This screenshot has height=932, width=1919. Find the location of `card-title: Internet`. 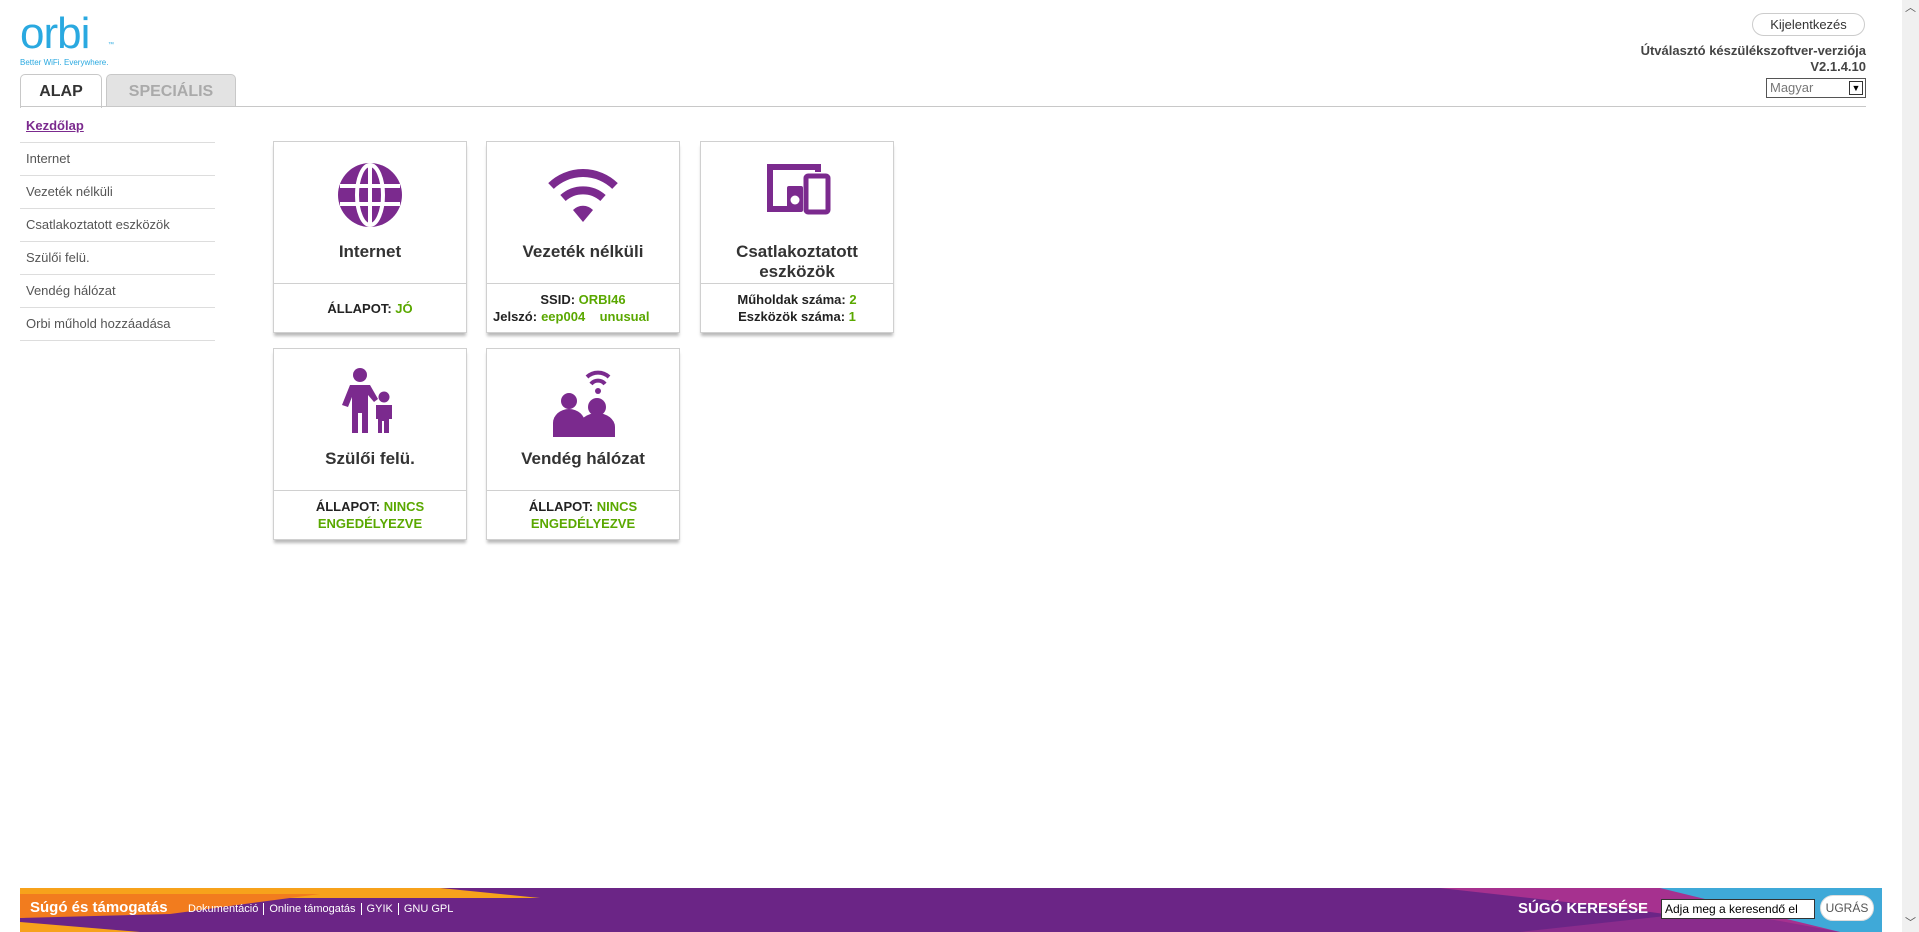

card-title: Internet is located at coordinates (370, 251).